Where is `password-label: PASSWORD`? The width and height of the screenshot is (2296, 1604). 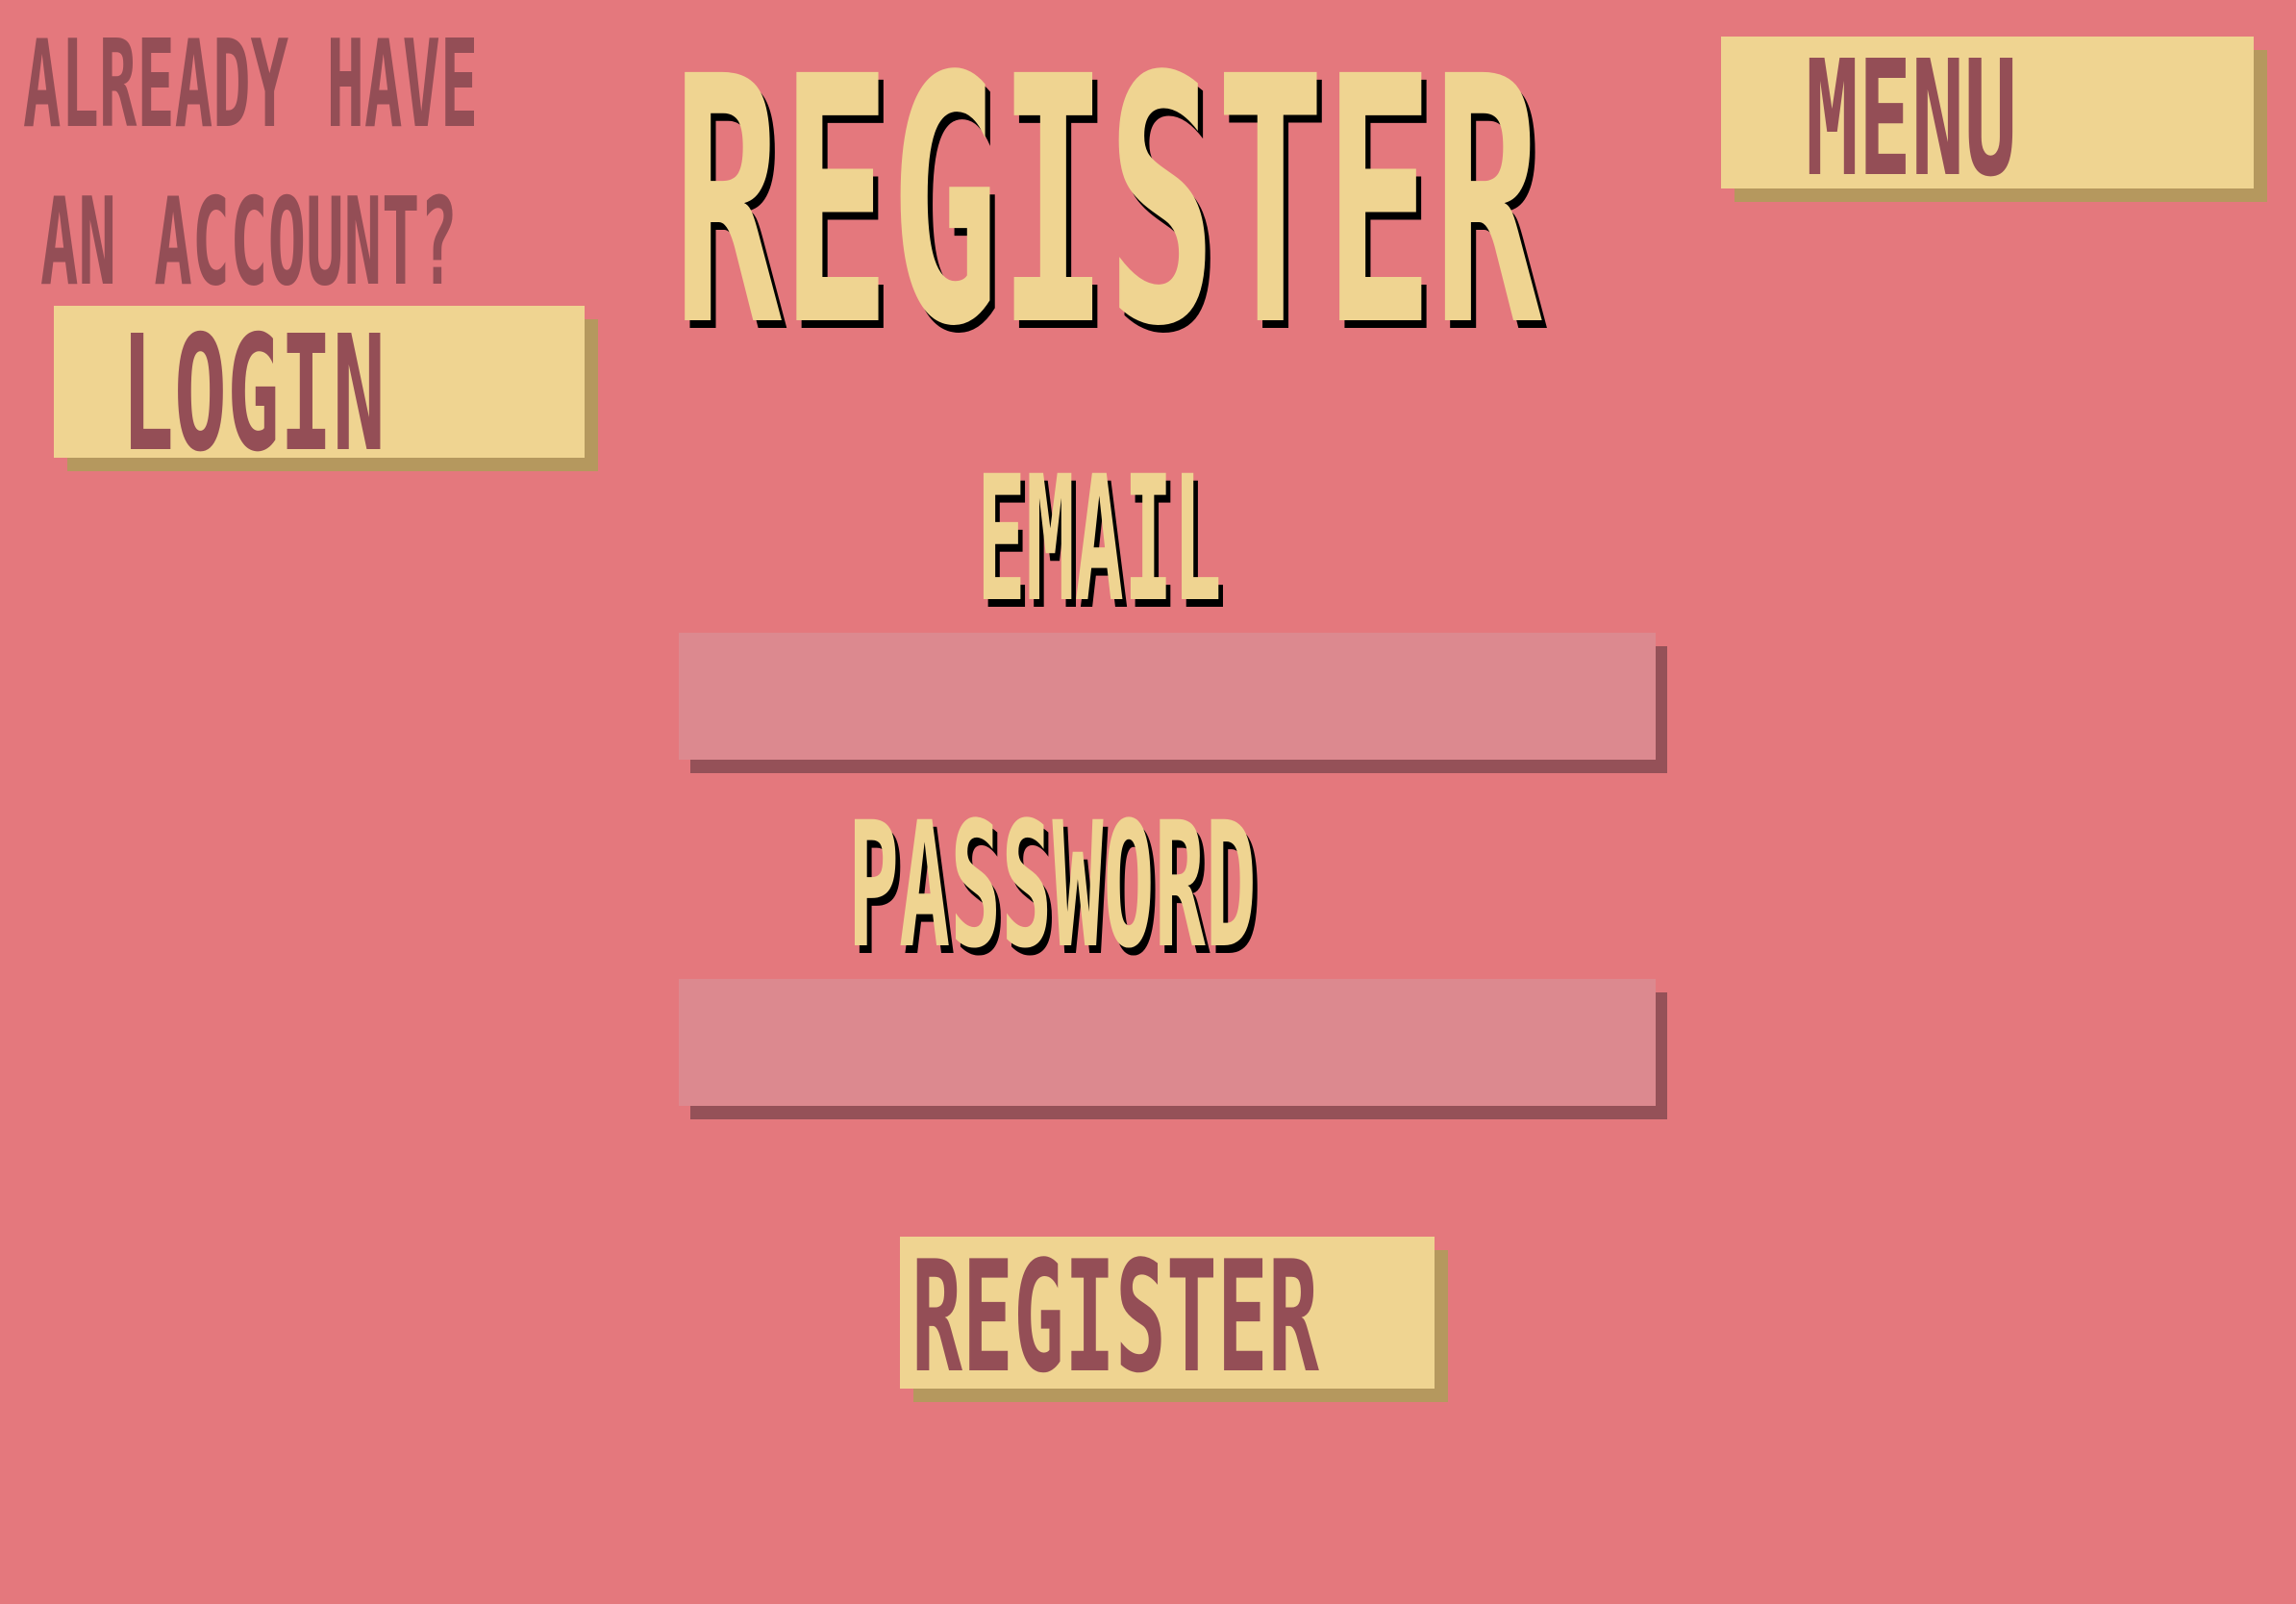 password-label: PASSWORD is located at coordinates (1052, 886).